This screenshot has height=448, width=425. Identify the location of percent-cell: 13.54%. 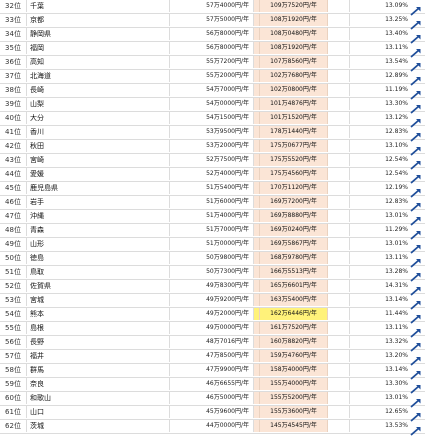
(396, 61).